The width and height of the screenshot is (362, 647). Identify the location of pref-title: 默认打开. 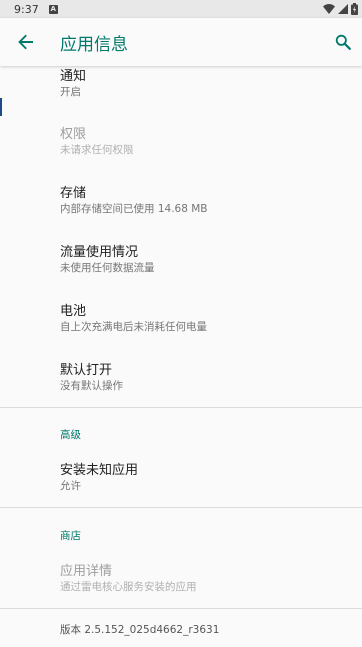
(86, 370).